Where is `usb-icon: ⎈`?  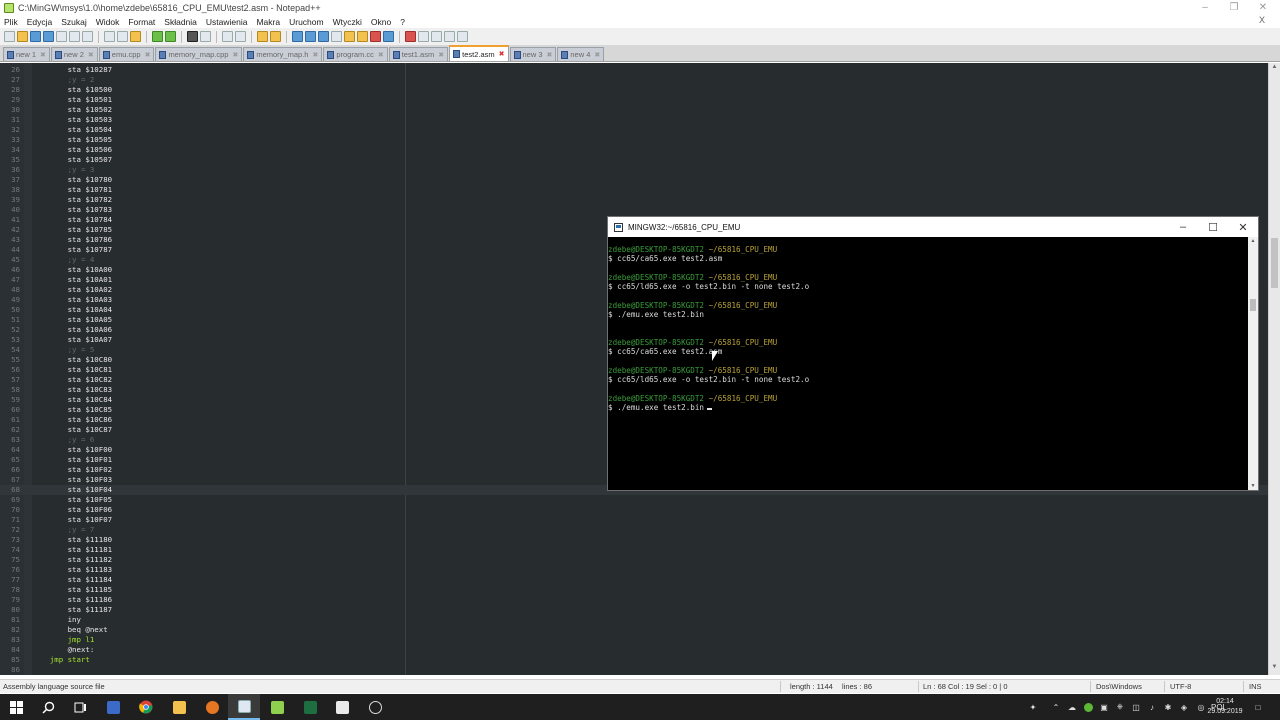 usb-icon: ⎈ is located at coordinates (1120, 707).